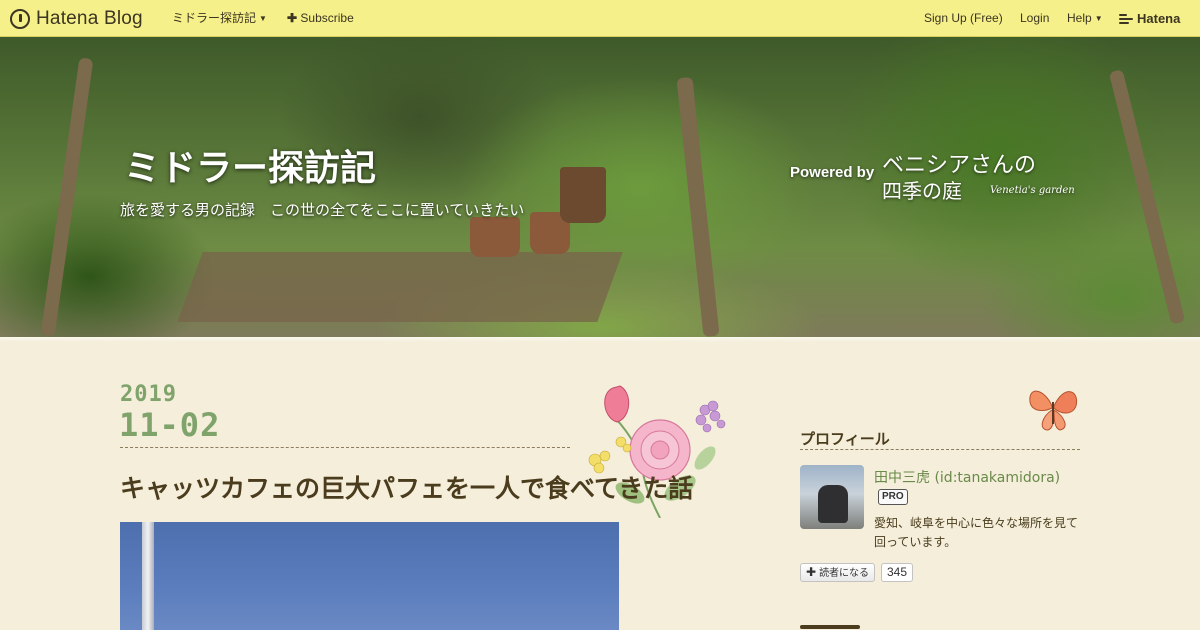  What do you see at coordinates (1053, 410) in the screenshot?
I see `butterfly-illustration` at bounding box center [1053, 410].